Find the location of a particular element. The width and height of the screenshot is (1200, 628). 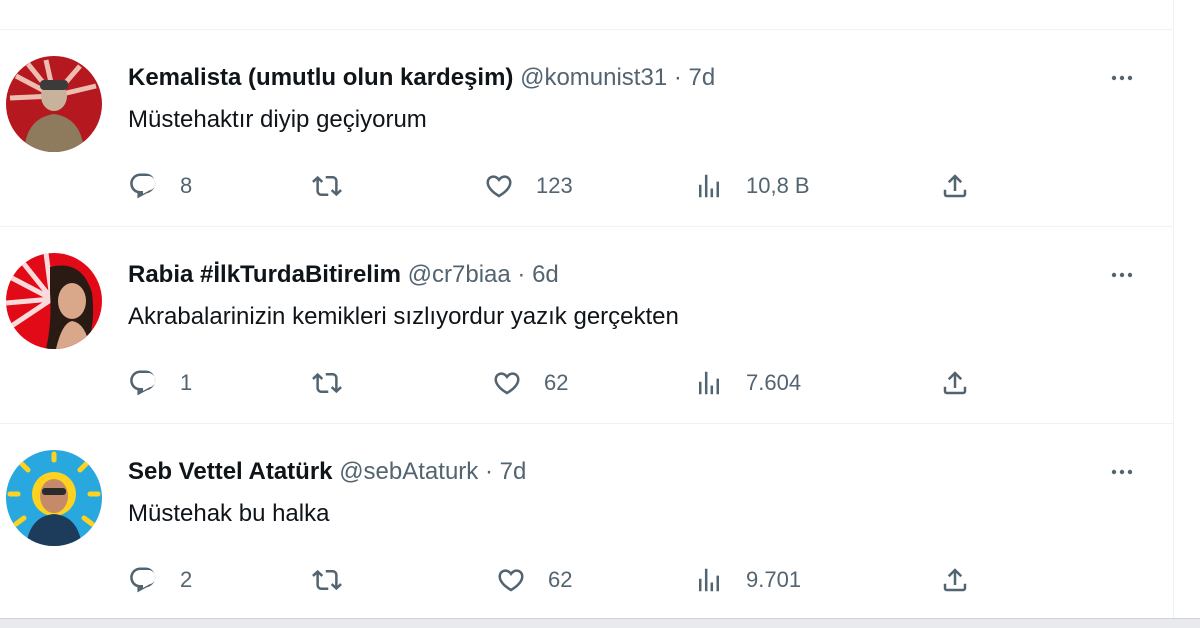

views-button: 7.604 is located at coordinates (747, 383).